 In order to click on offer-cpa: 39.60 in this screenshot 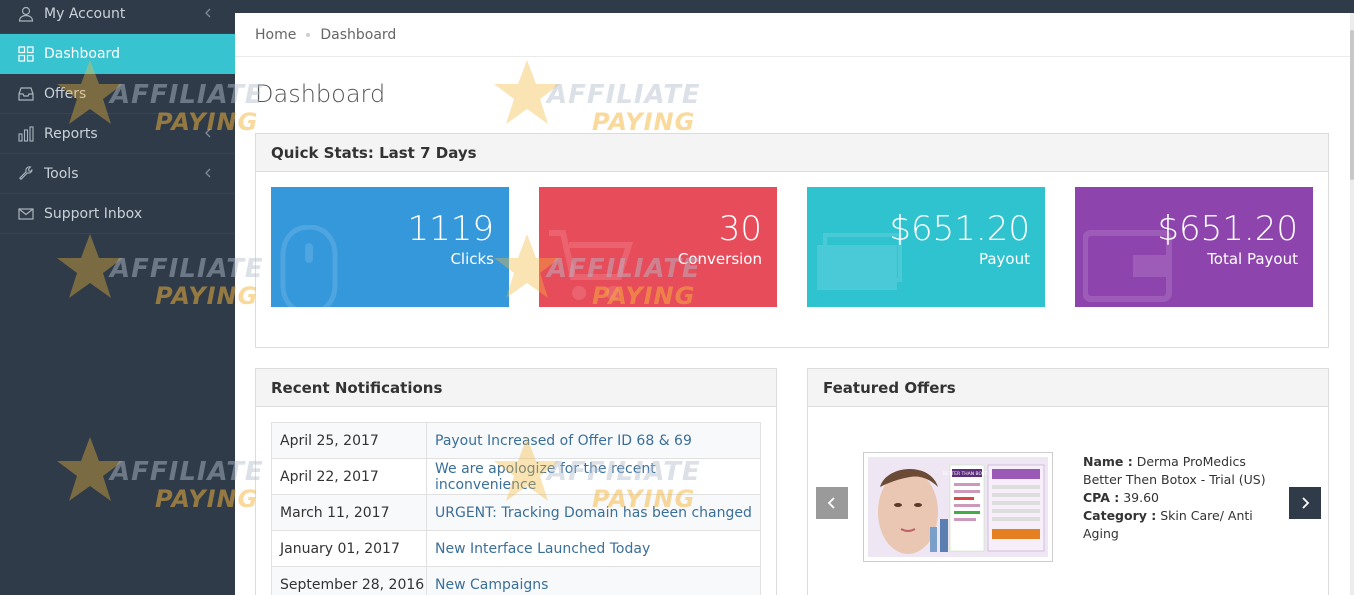, I will do `click(1141, 497)`.